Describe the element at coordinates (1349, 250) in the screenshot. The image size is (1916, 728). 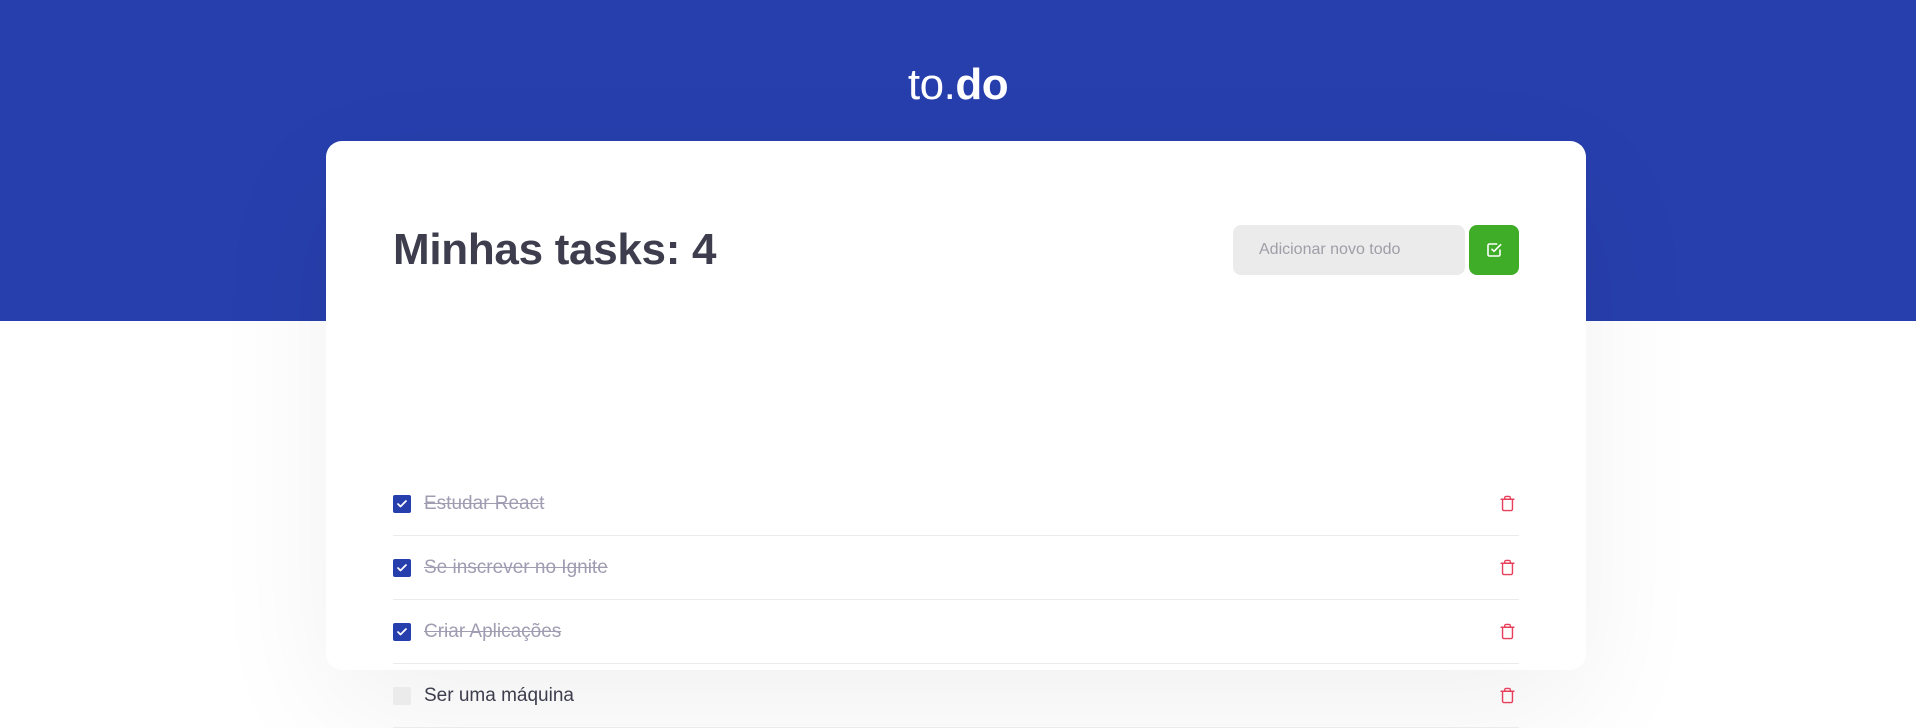
I see `new-task-input` at that location.